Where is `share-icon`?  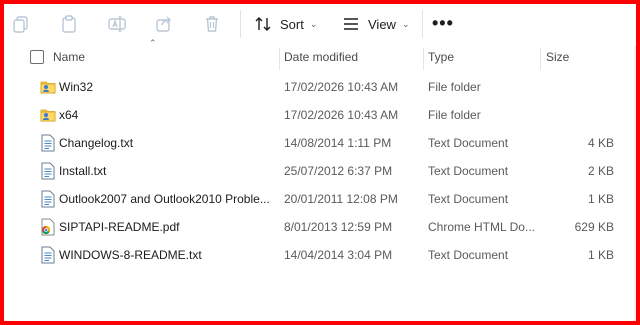 share-icon is located at coordinates (164, 24).